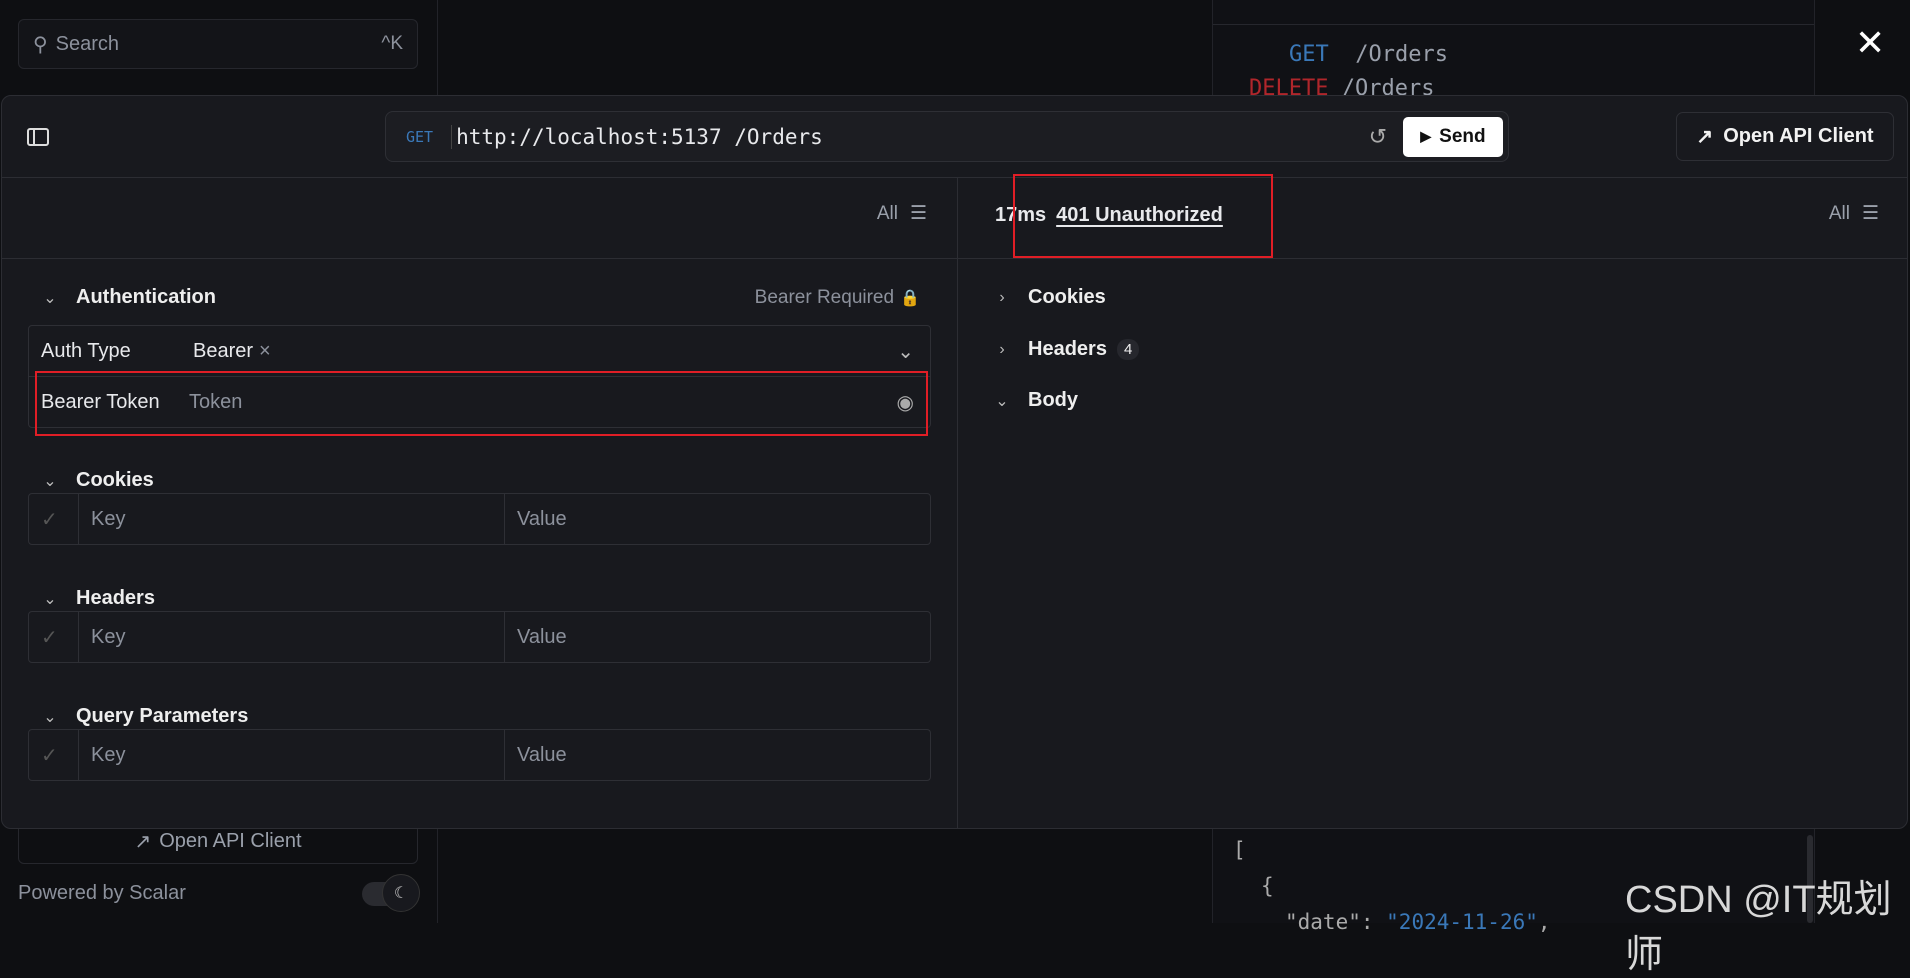 The height and width of the screenshot is (978, 1910). I want to click on endpoint-get: GET /Orders, so click(1368, 54).